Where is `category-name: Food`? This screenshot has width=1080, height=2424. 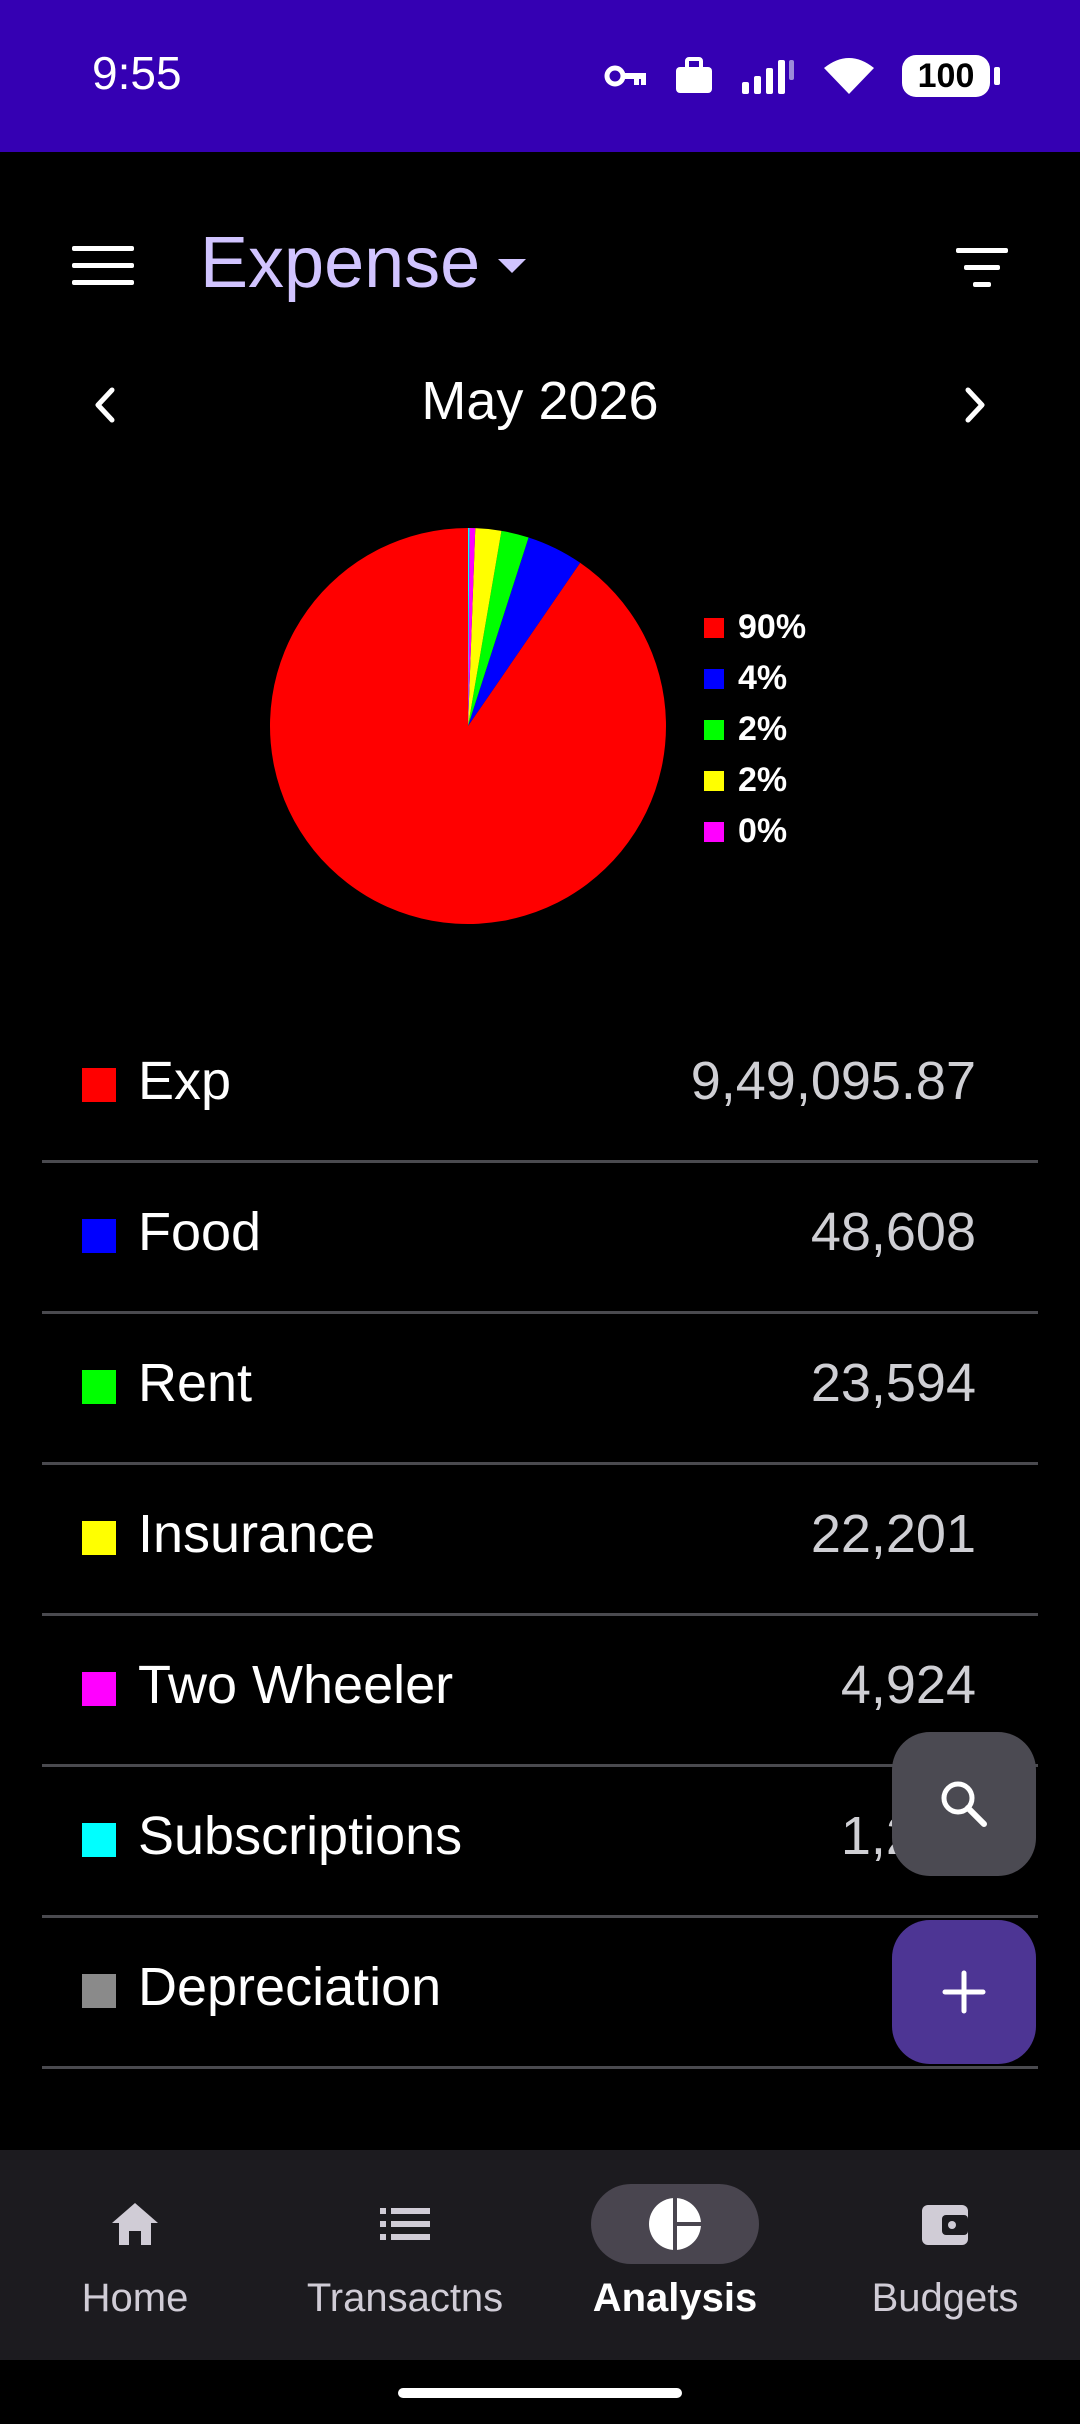
category-name: Food is located at coordinates (200, 1232).